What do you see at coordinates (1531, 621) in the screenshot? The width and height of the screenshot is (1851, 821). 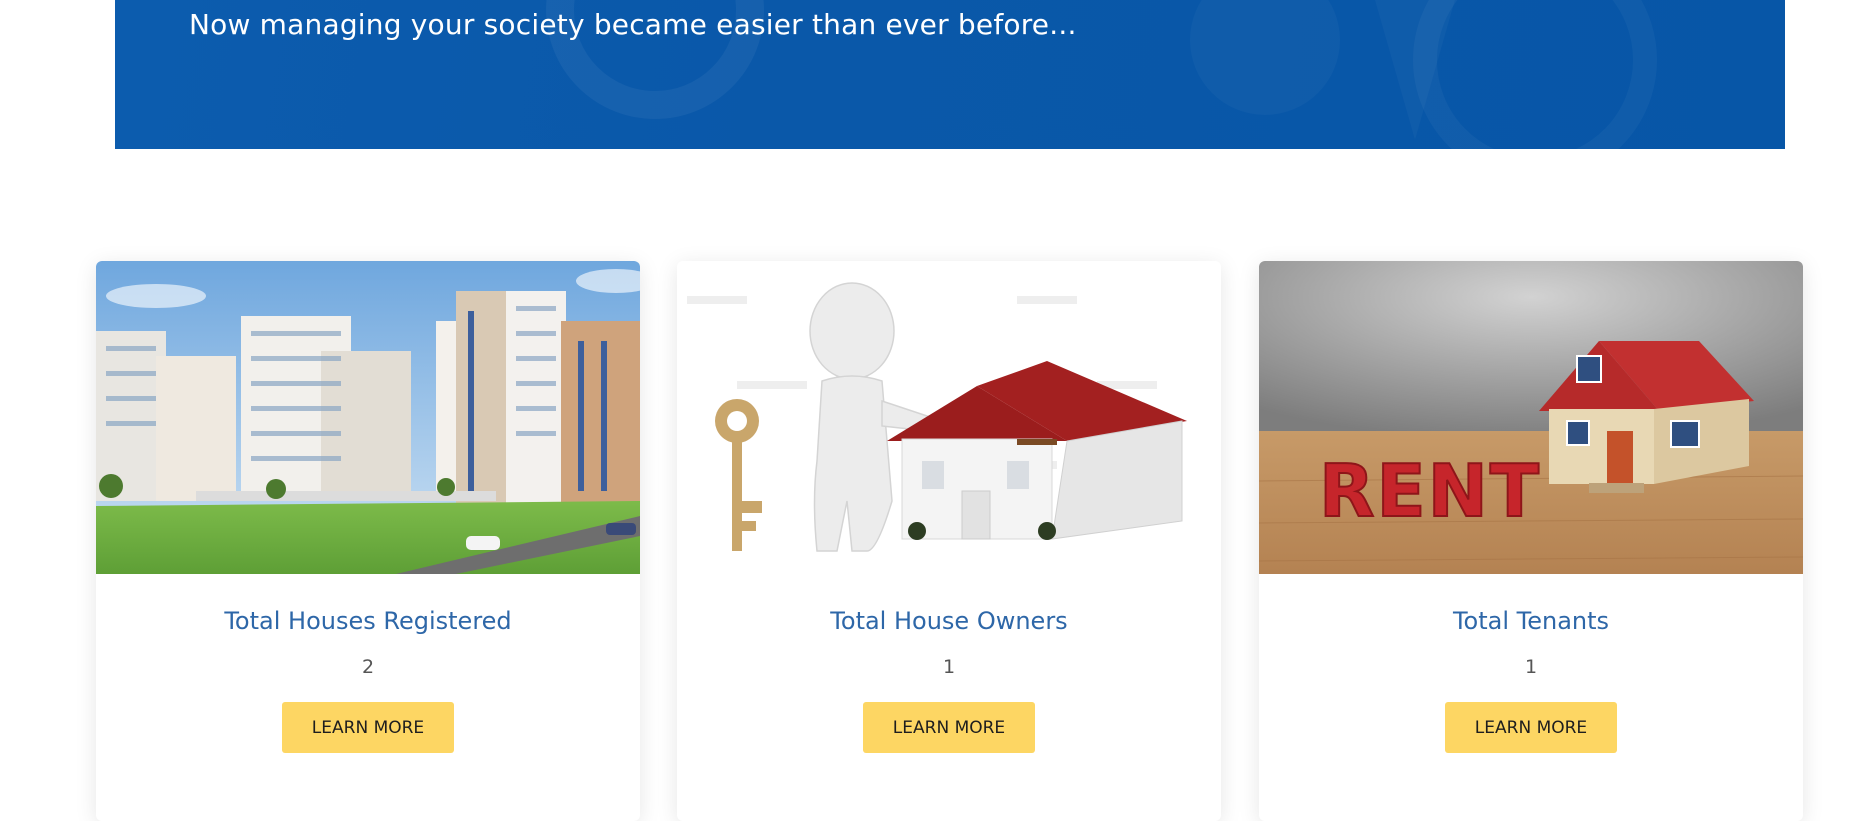 I see `card-title: Total Tenants` at bounding box center [1531, 621].